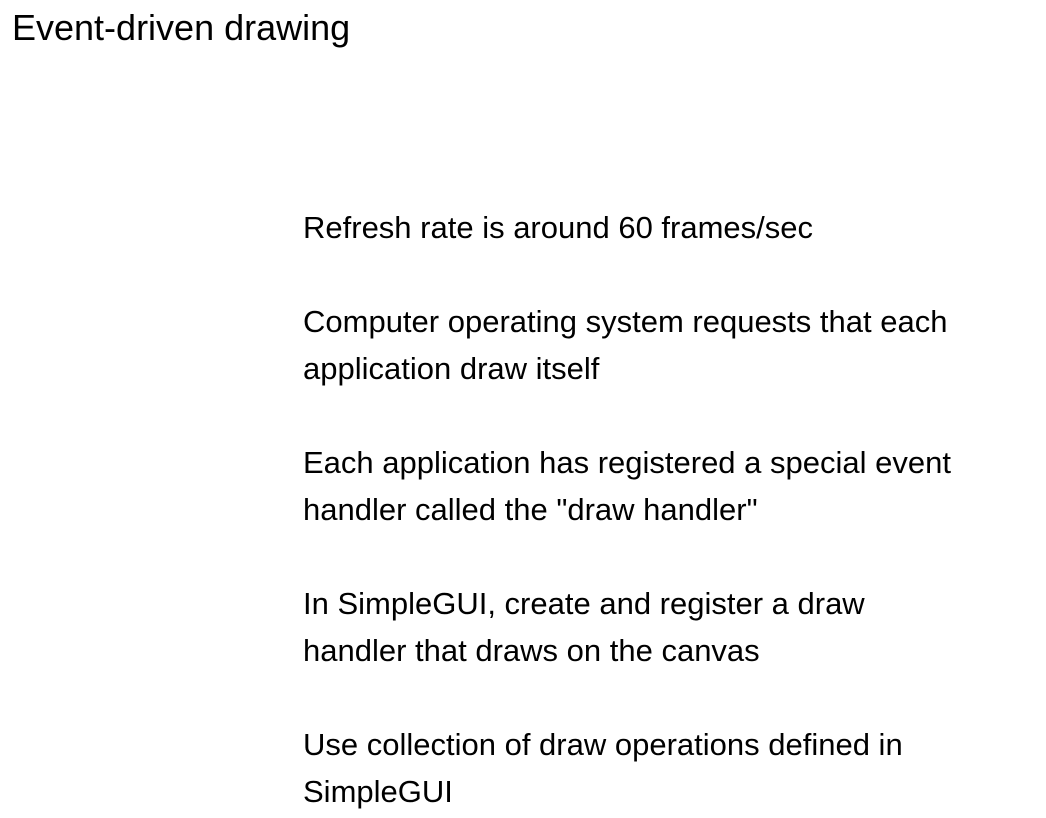 This screenshot has width=1046, height=818. I want to click on slide-title: Event-driven drawing, so click(181, 27).